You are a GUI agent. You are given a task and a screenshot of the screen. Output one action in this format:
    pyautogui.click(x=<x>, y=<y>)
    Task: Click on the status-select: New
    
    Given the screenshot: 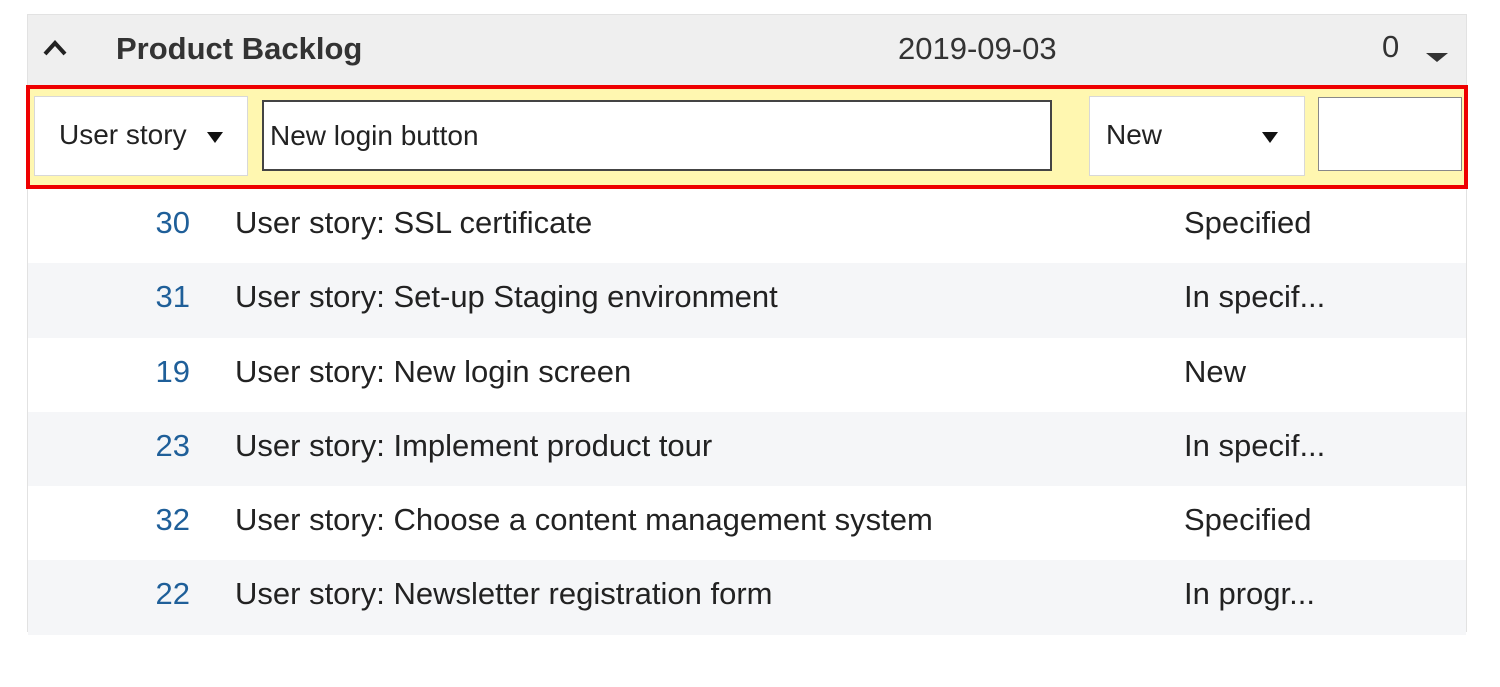 What is the action you would take?
    pyautogui.click(x=1197, y=136)
    